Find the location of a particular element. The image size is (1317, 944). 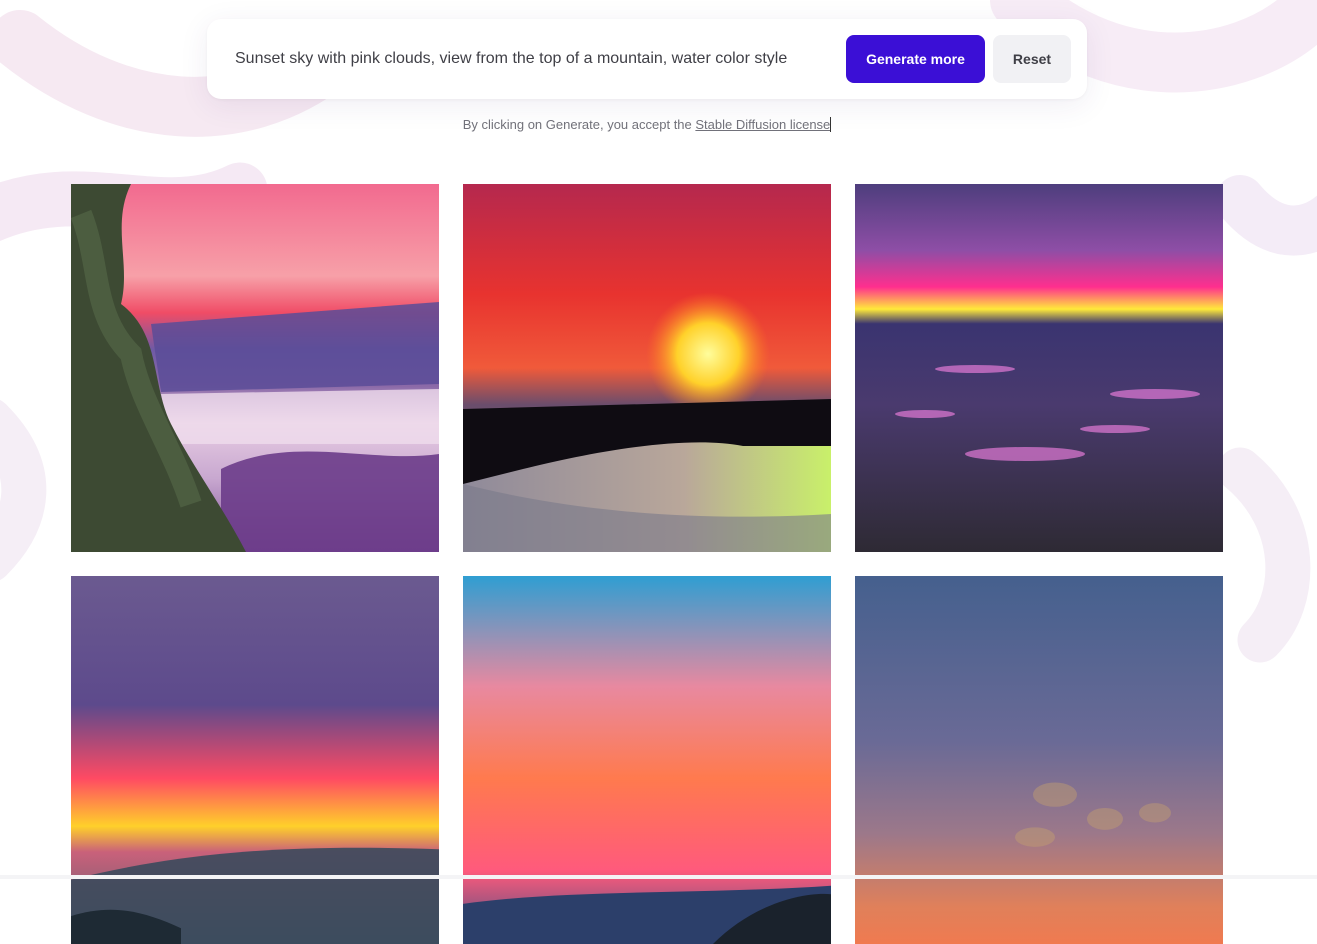

reset-button: Reset is located at coordinates (1032, 59).